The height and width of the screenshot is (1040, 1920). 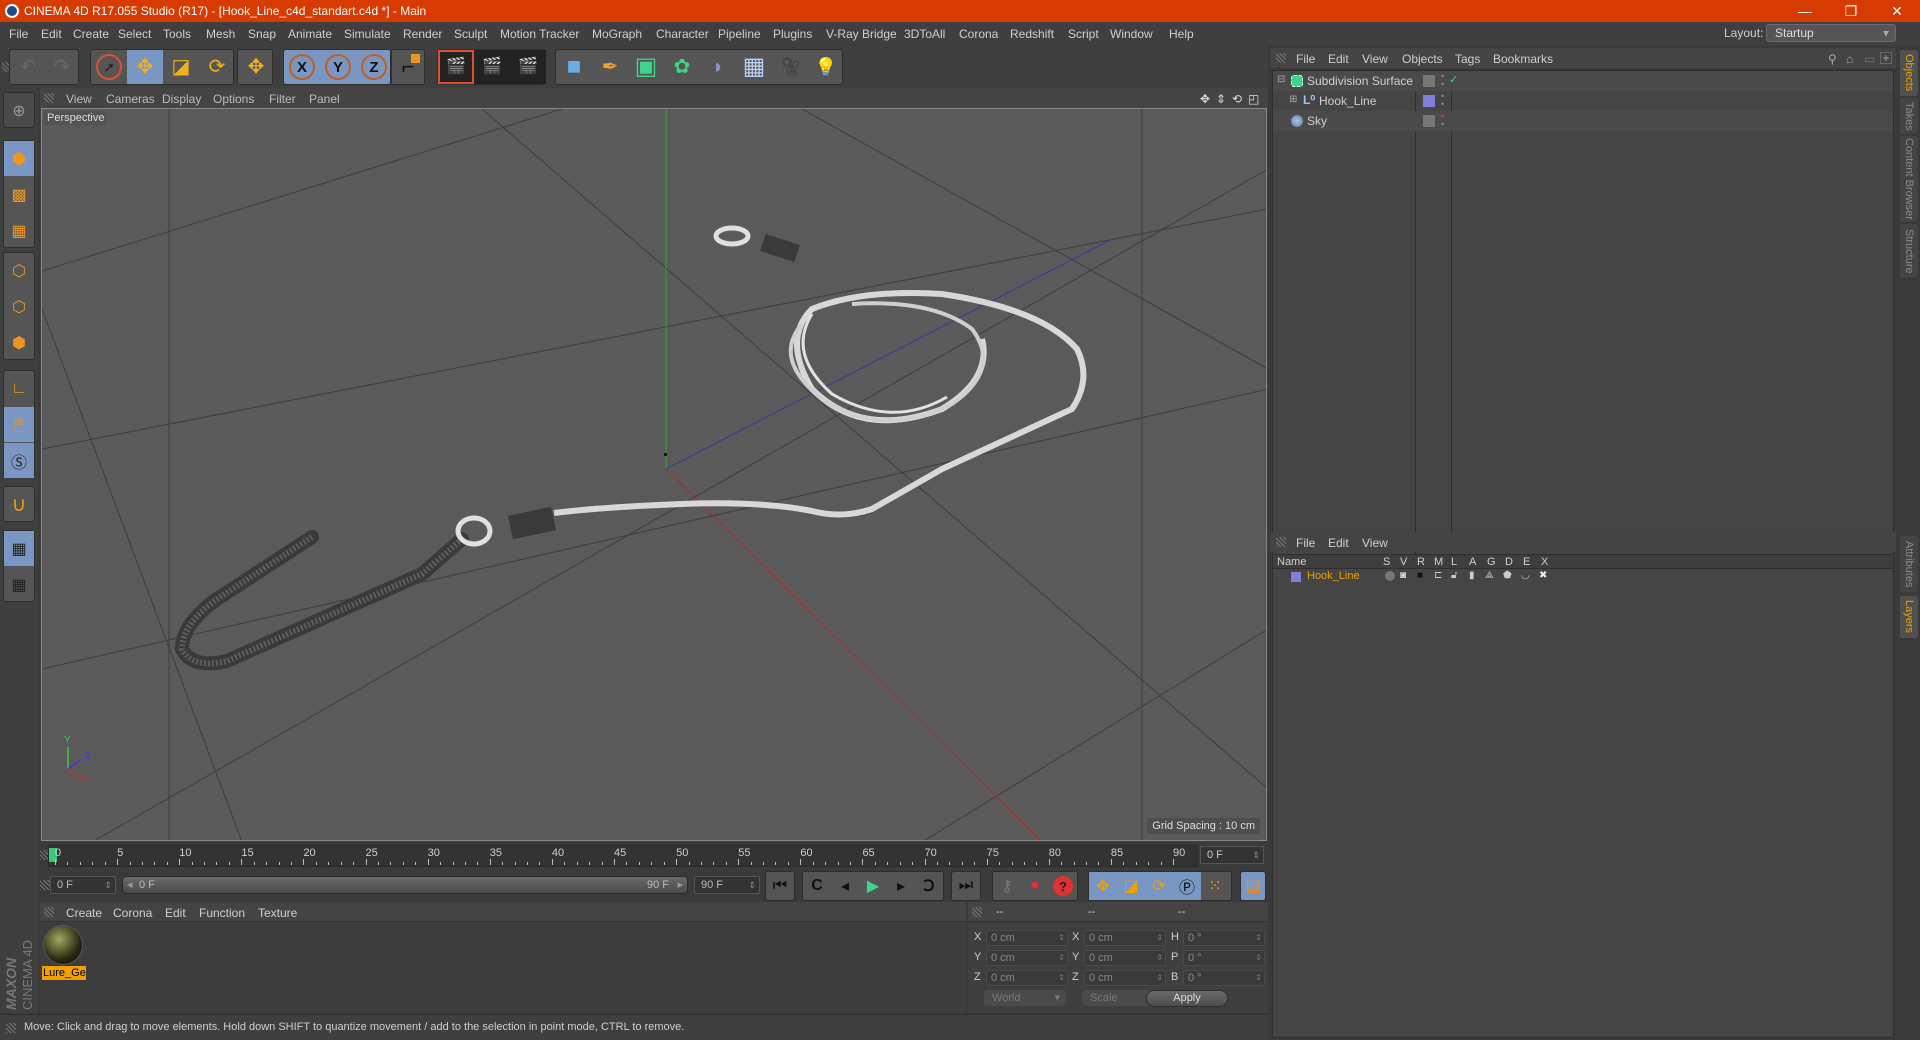 I want to click on col-deformers: D, so click(x=1509, y=562).